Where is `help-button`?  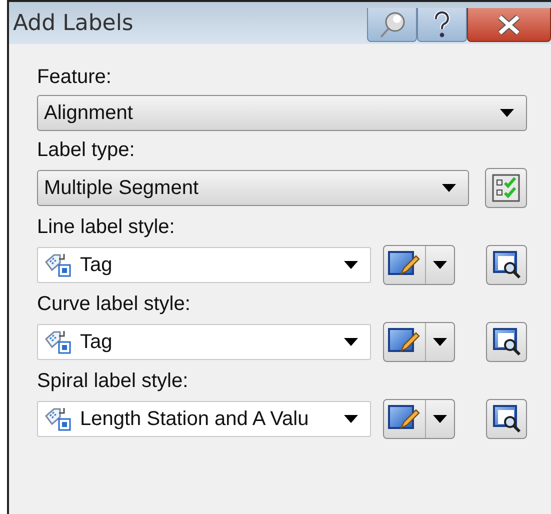 help-button is located at coordinates (442, 25).